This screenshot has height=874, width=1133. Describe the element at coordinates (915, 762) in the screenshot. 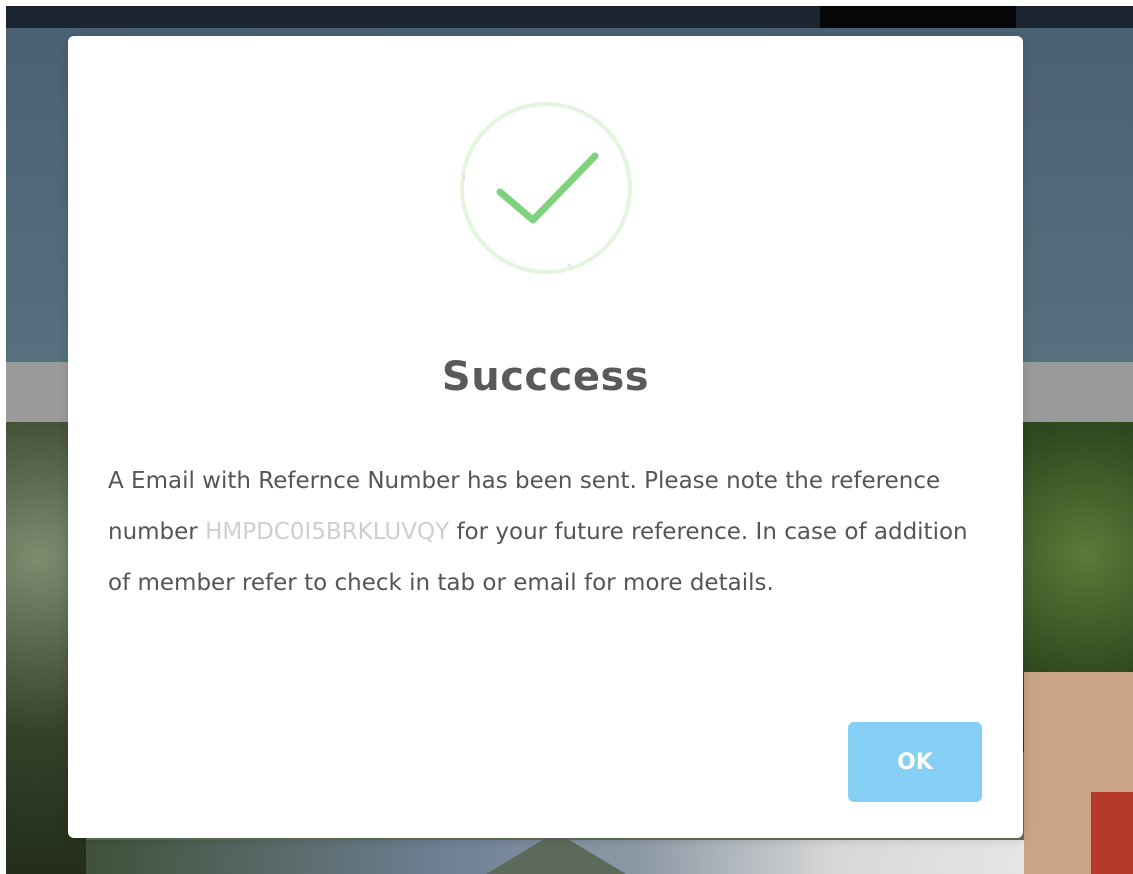

I see `ok-button: OK` at that location.